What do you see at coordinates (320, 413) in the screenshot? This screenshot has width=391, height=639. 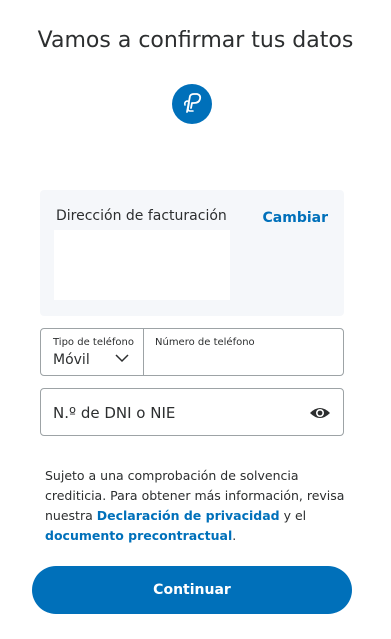 I see `eye-icon` at bounding box center [320, 413].